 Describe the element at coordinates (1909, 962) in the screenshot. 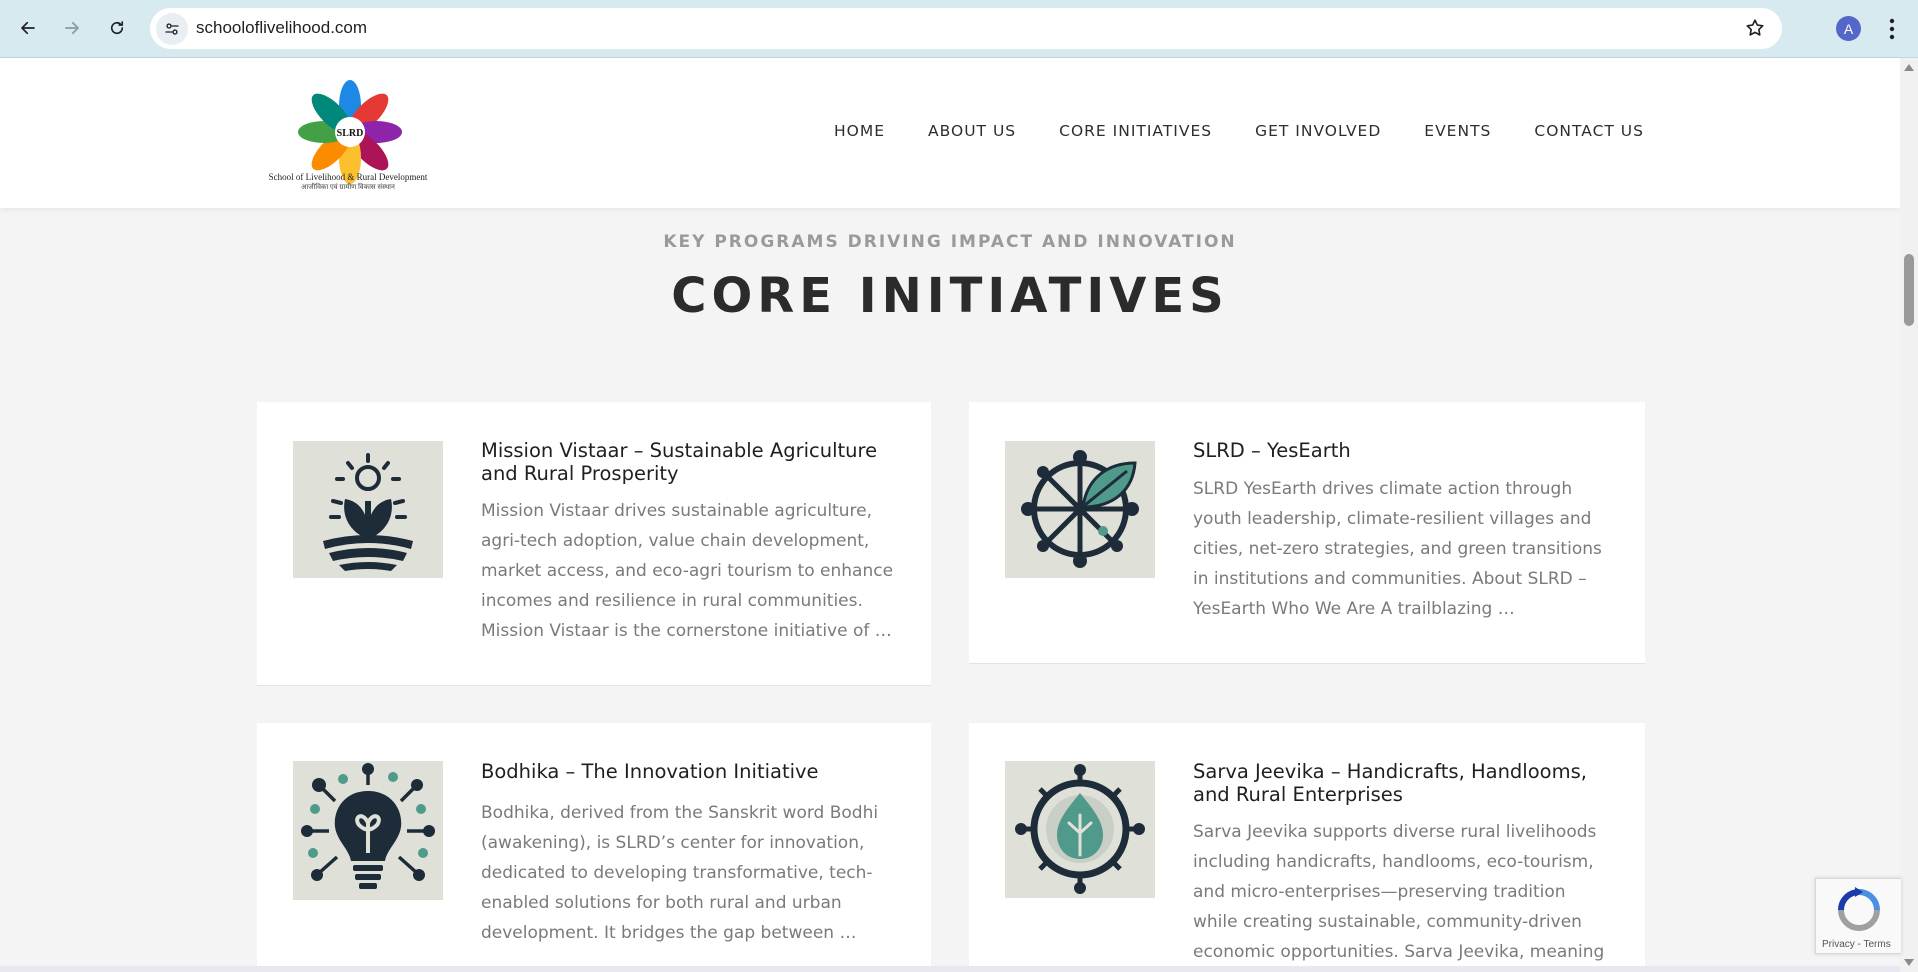

I see `scroll-down-arrow-icon` at that location.